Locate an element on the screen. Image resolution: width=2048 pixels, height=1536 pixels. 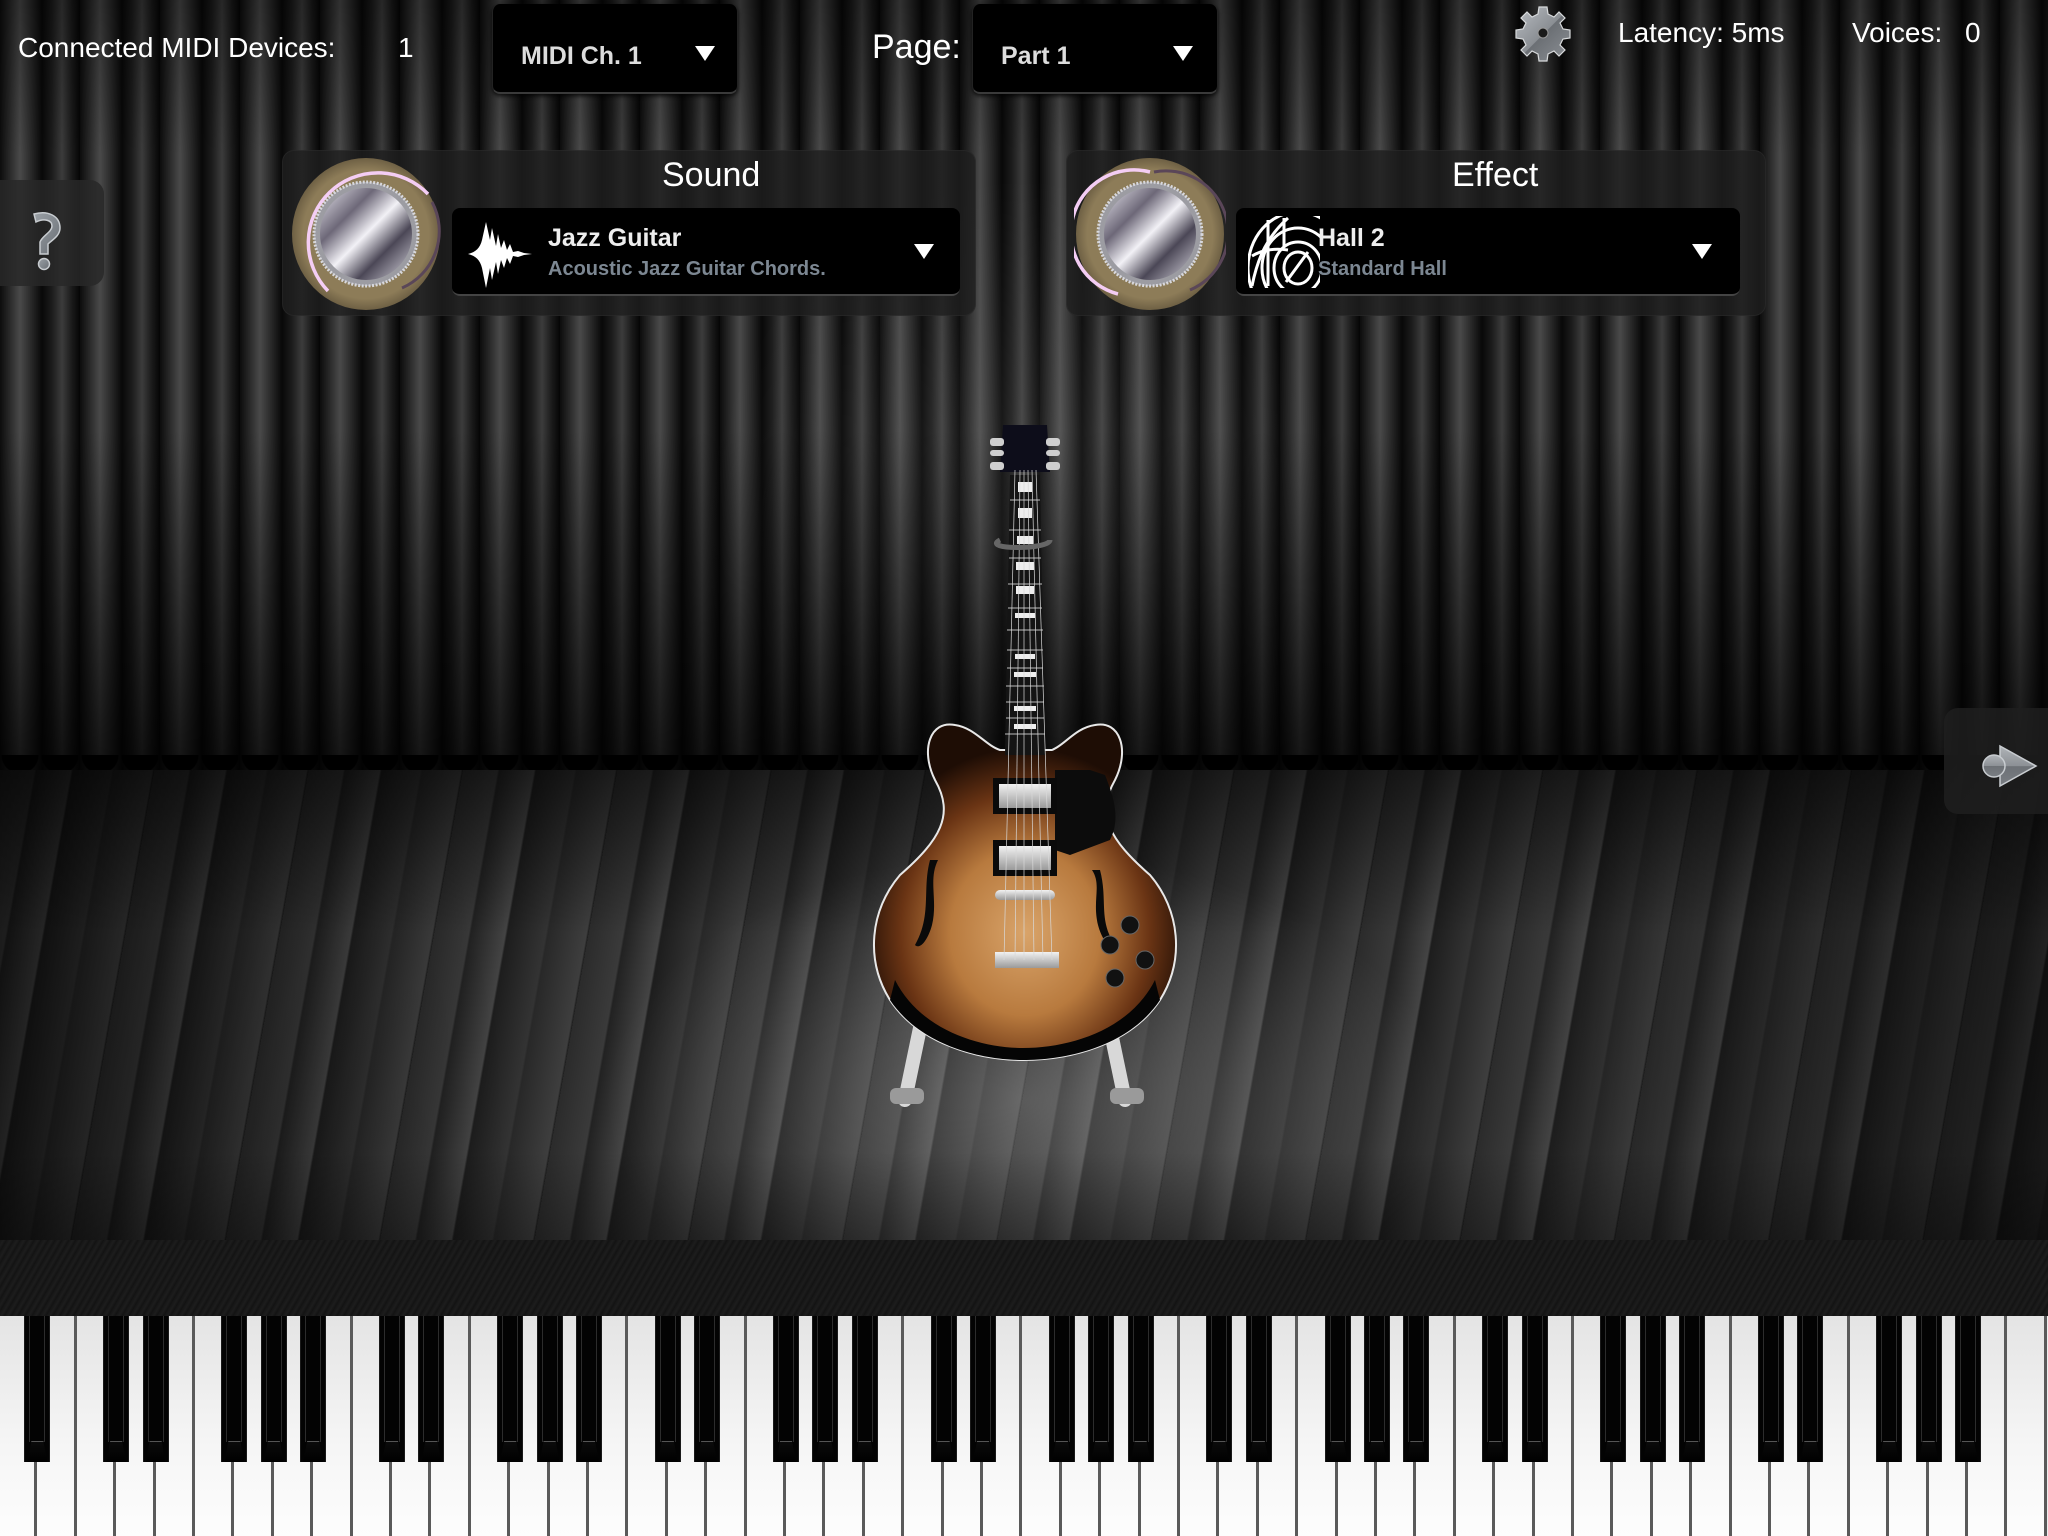
effect-selector: Hall 2 Standard Hall is located at coordinates (1488, 252).